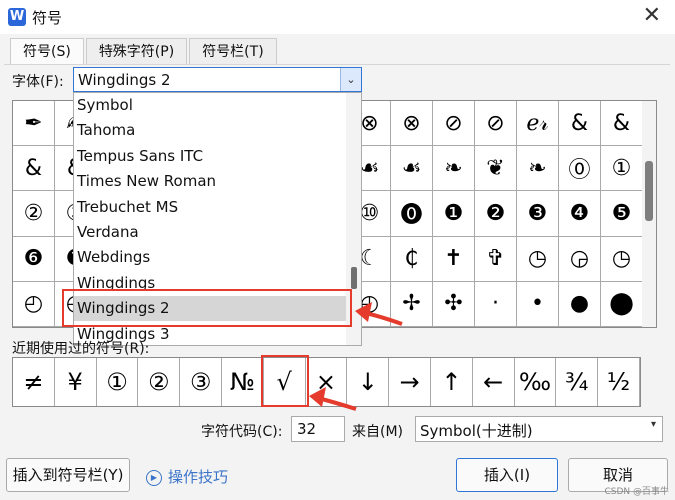 The height and width of the screenshot is (500, 675). What do you see at coordinates (580, 214) in the screenshot?
I see `symbol-cell: ❹` at bounding box center [580, 214].